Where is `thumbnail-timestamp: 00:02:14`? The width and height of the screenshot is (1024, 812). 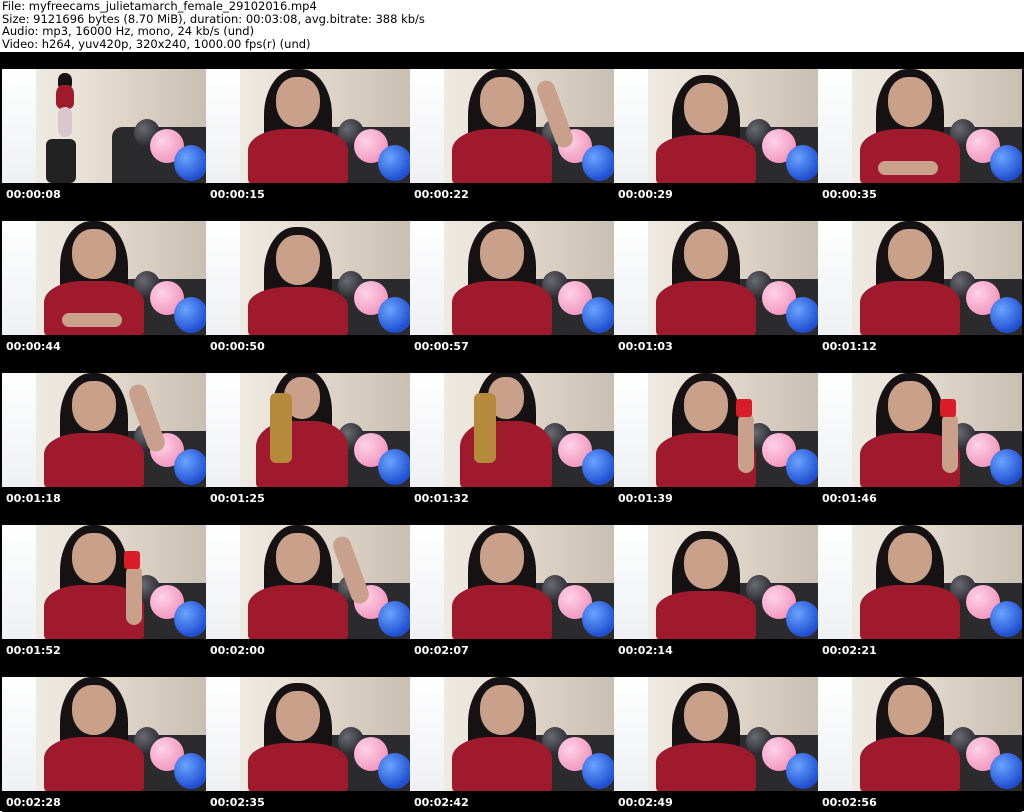 thumbnail-timestamp: 00:02:14 is located at coordinates (645, 650).